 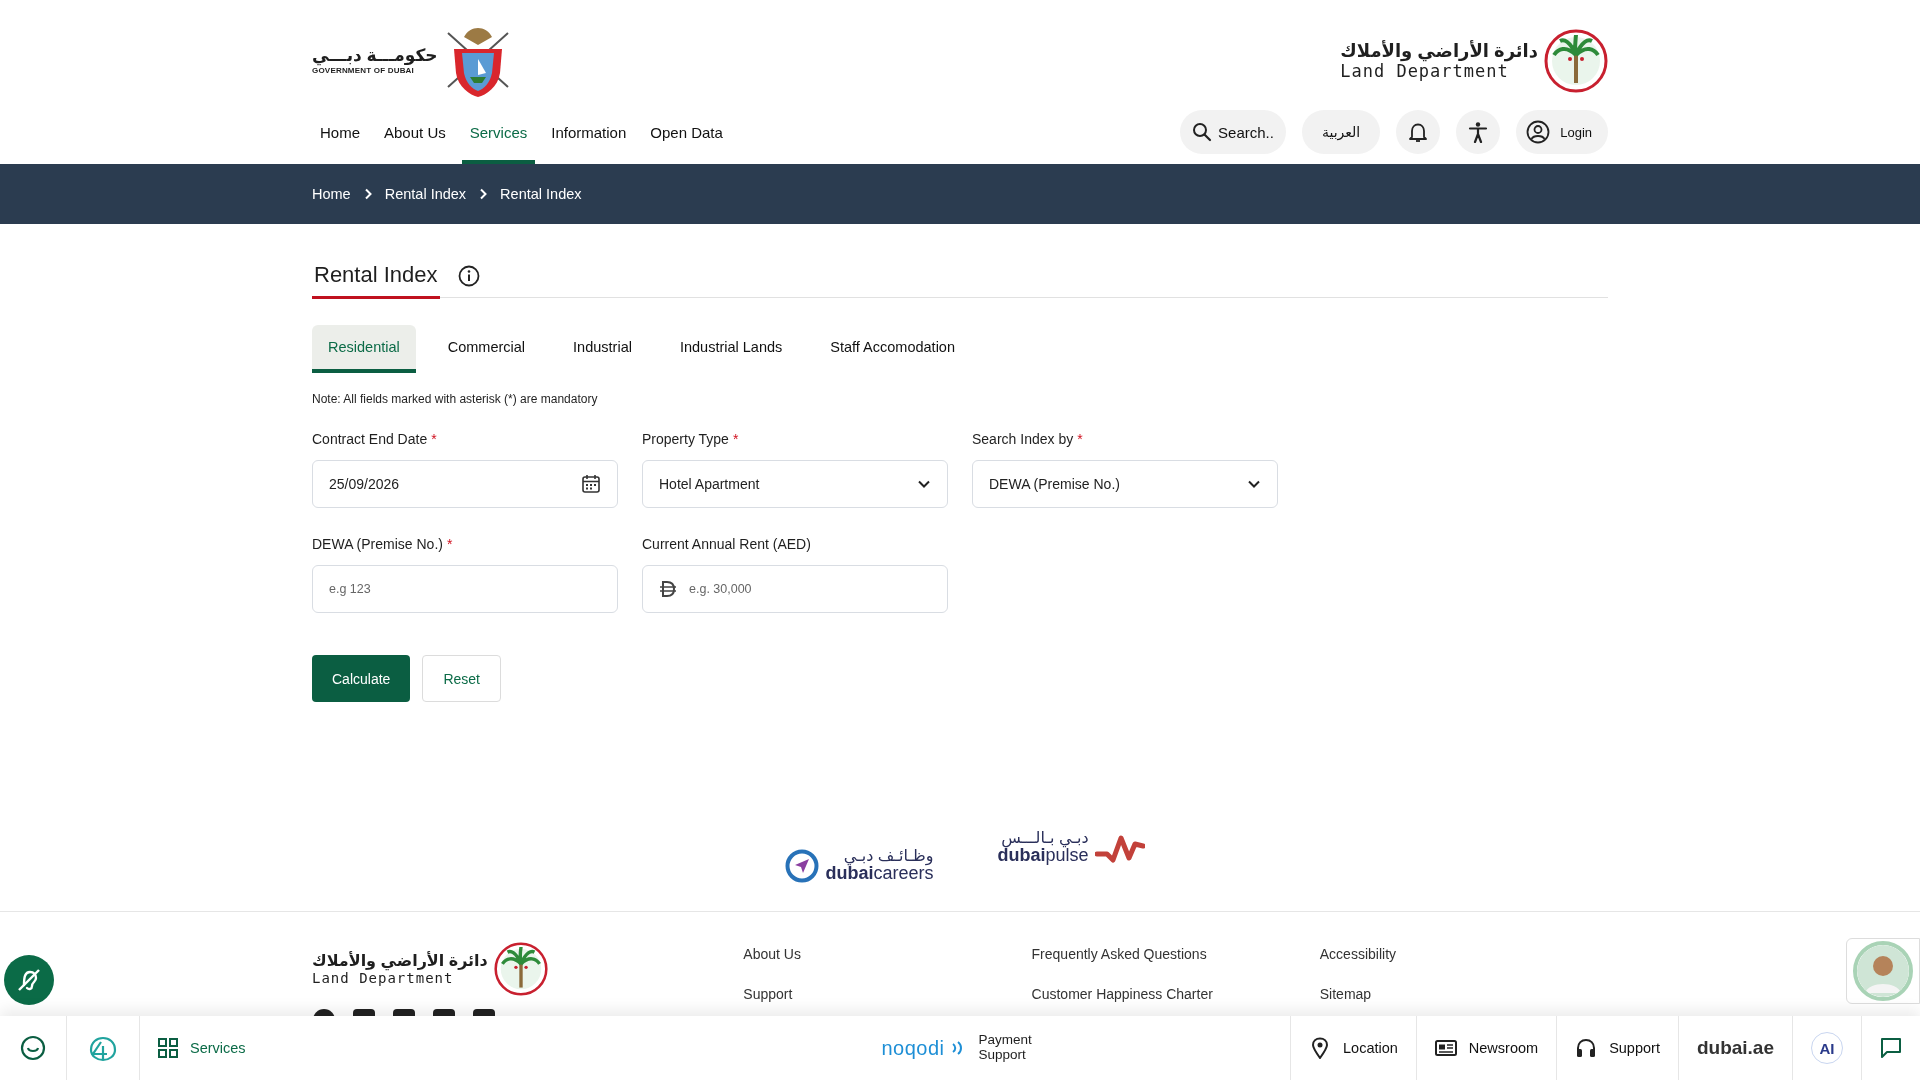 I want to click on accessibility-icon, so click(x=1478, y=132).